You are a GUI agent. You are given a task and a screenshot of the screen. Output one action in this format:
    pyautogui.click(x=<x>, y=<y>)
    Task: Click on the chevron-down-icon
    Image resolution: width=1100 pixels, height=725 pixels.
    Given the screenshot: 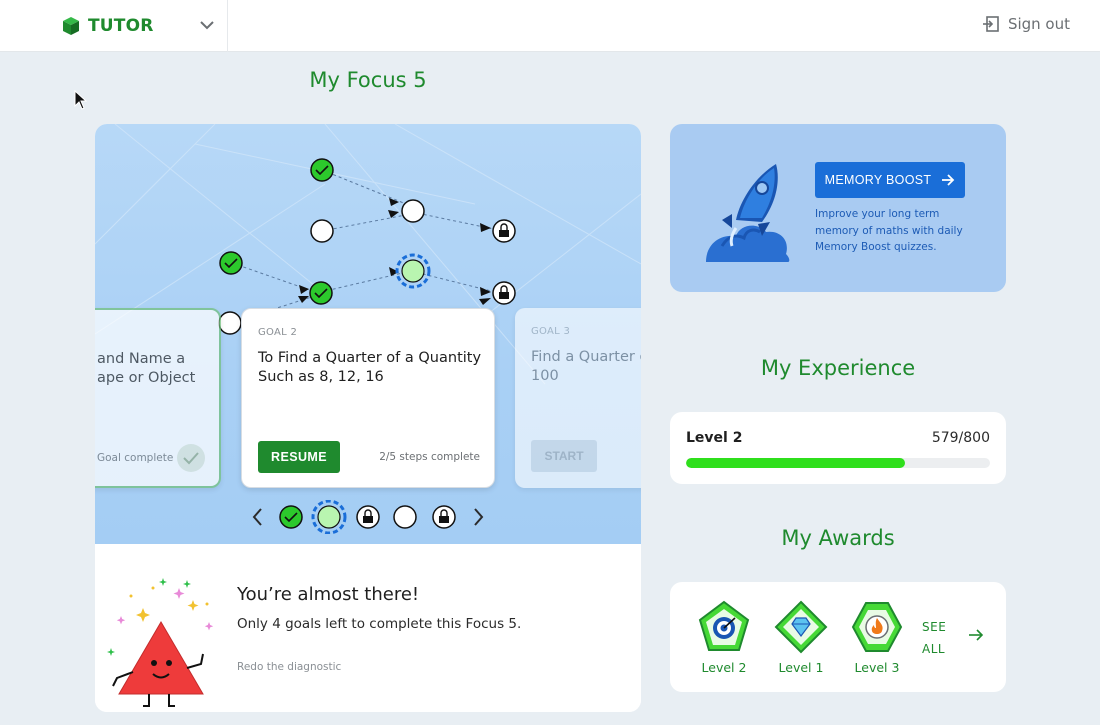 What is the action you would take?
    pyautogui.click(x=207, y=25)
    